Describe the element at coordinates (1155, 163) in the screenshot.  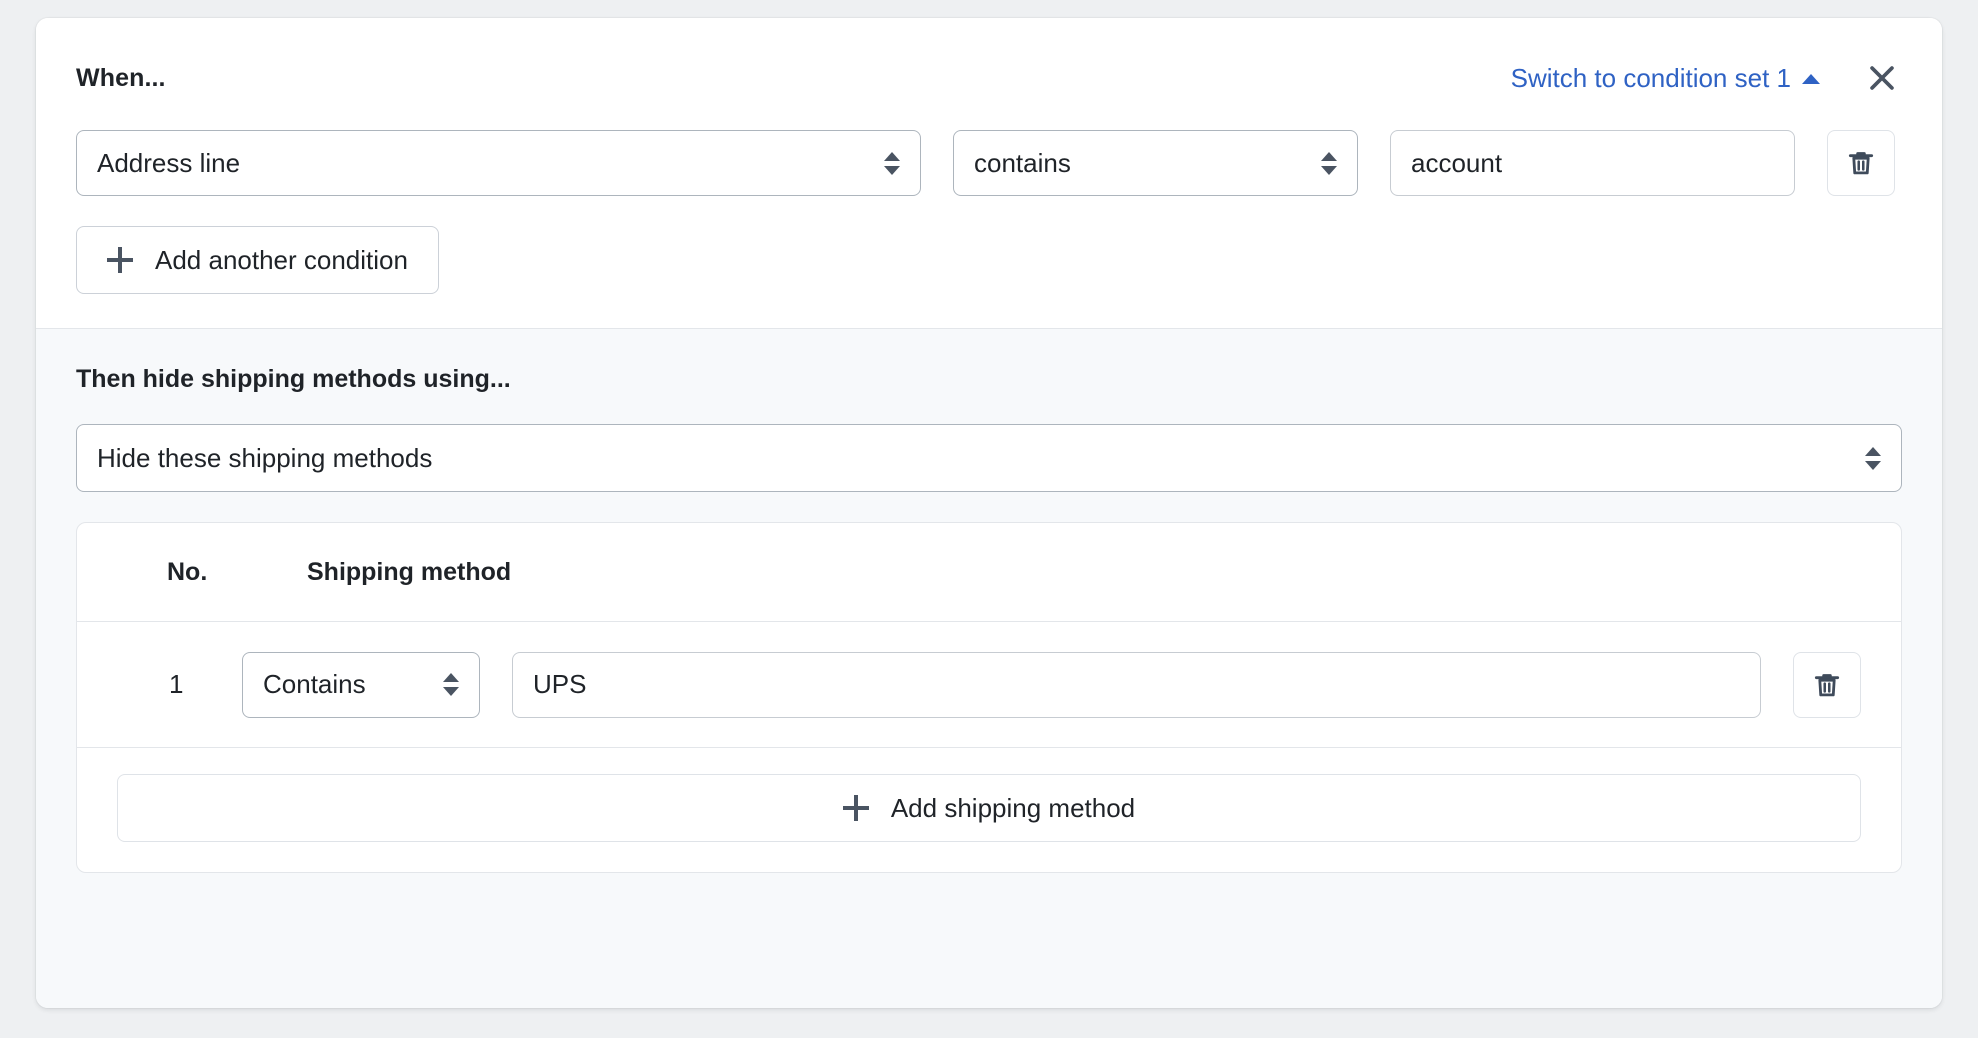
I see `condition-operator-select: contains` at that location.